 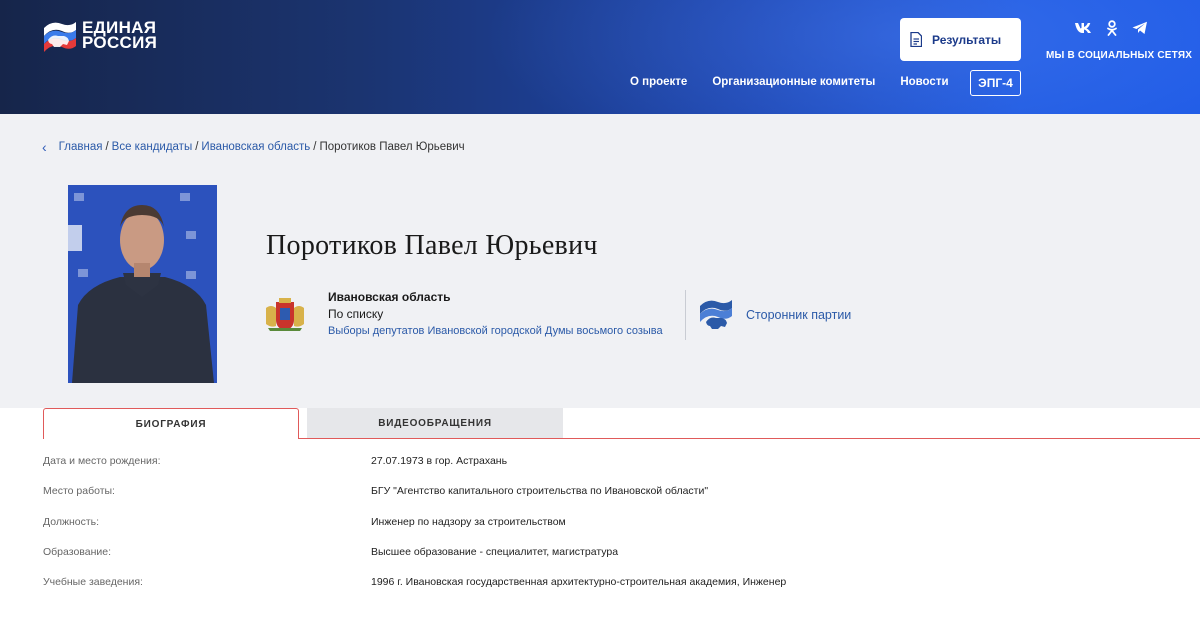 What do you see at coordinates (102, 461) in the screenshot?
I see `bio-label: Дата и место рождения:` at bounding box center [102, 461].